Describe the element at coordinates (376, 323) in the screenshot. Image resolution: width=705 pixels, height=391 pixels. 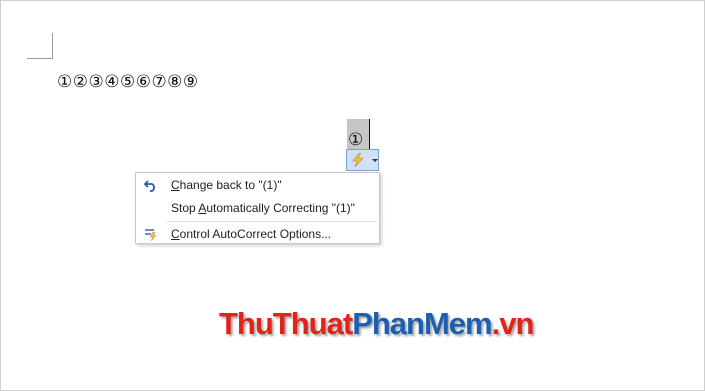
I see `watermark-logo: ThuThuatPhanMem.vn` at that location.